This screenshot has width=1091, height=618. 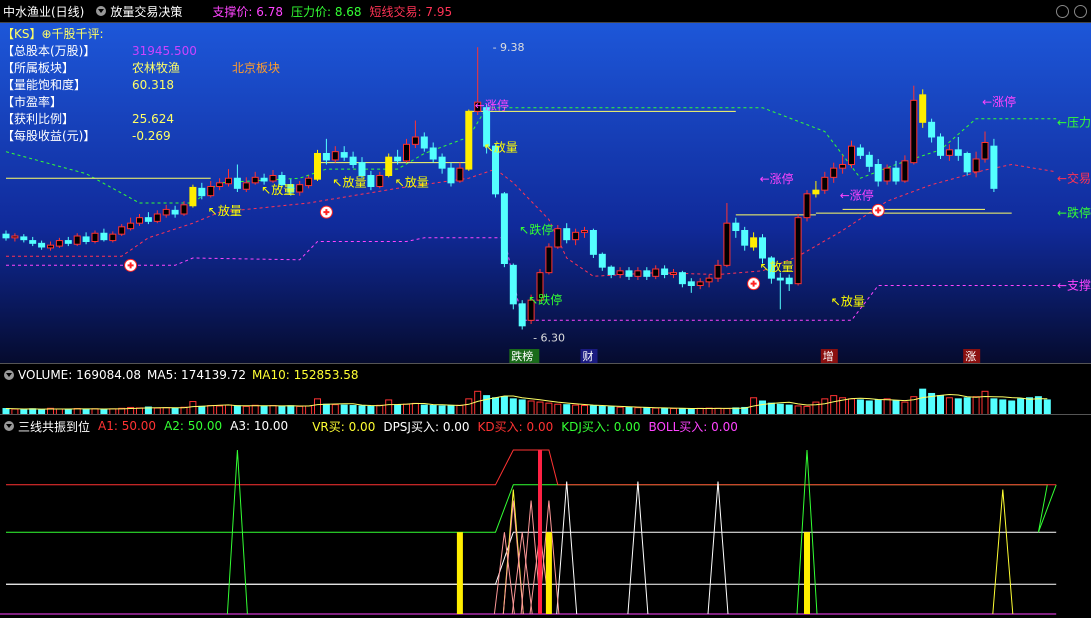 I want to click on a2-line, so click(x=531, y=508).